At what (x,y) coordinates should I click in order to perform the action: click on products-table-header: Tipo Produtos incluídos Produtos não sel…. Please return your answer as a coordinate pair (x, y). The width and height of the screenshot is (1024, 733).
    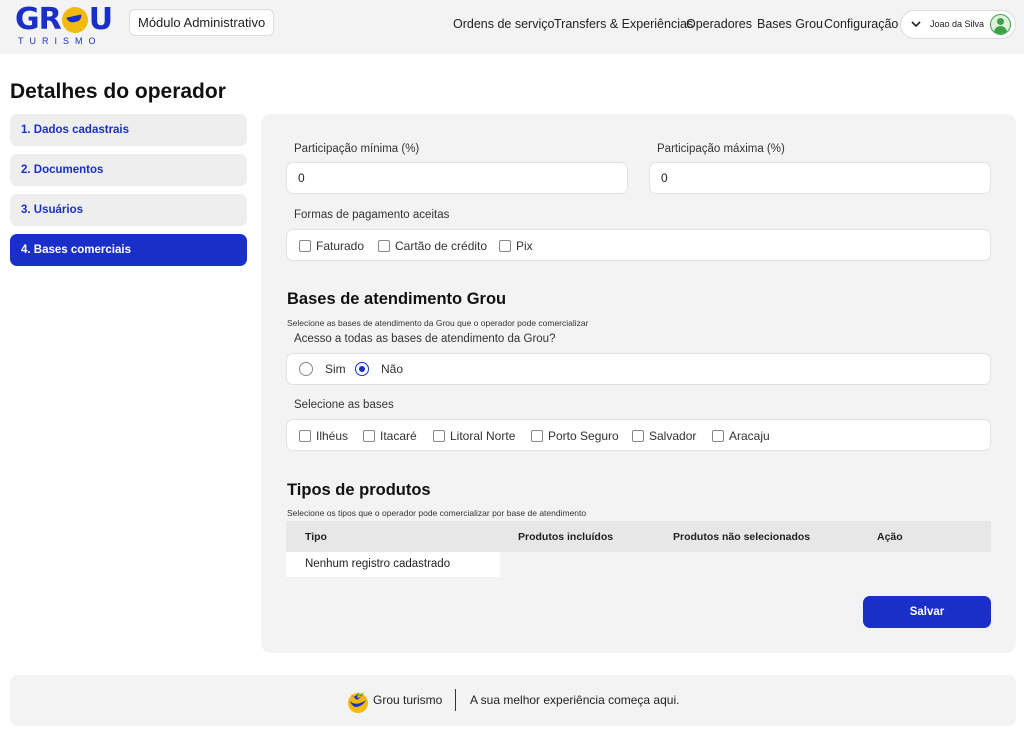
    Looking at the image, I should click on (638, 536).